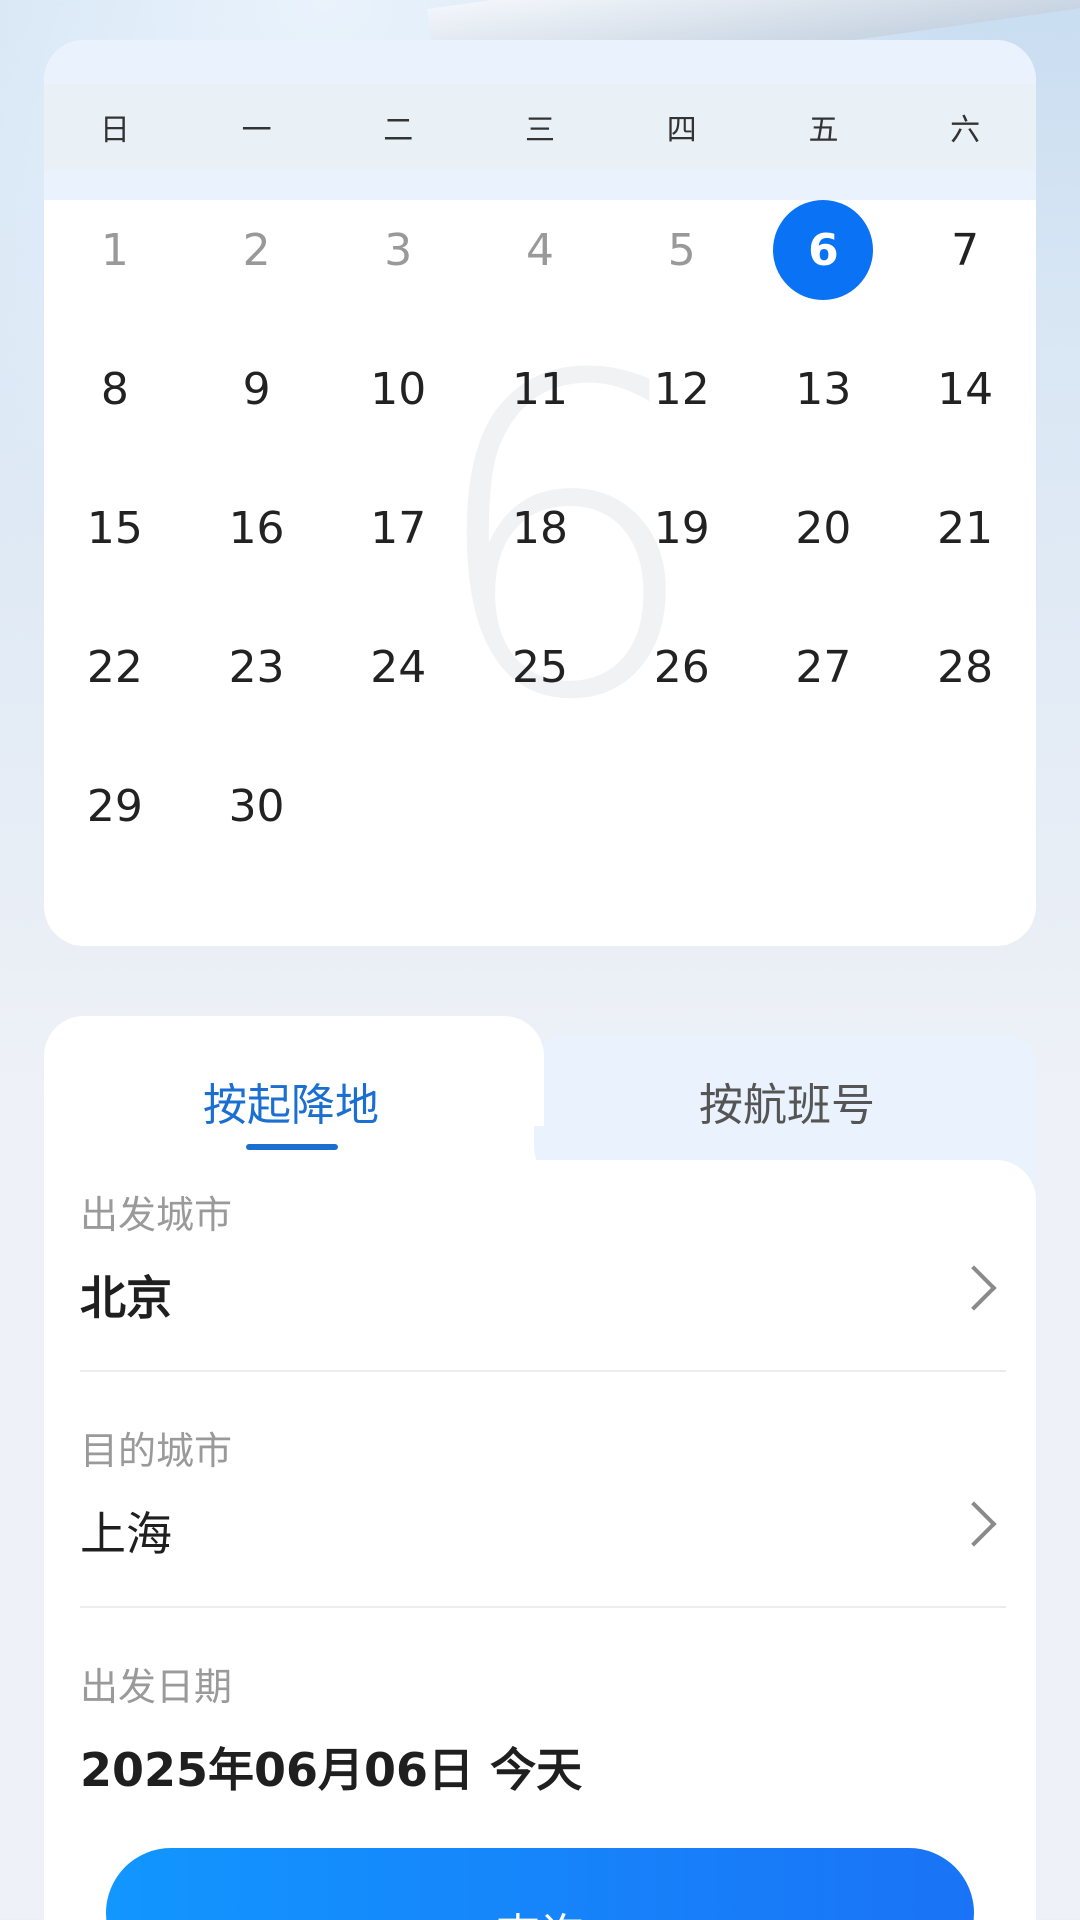  I want to click on calendar-day: 22, so click(115, 686).